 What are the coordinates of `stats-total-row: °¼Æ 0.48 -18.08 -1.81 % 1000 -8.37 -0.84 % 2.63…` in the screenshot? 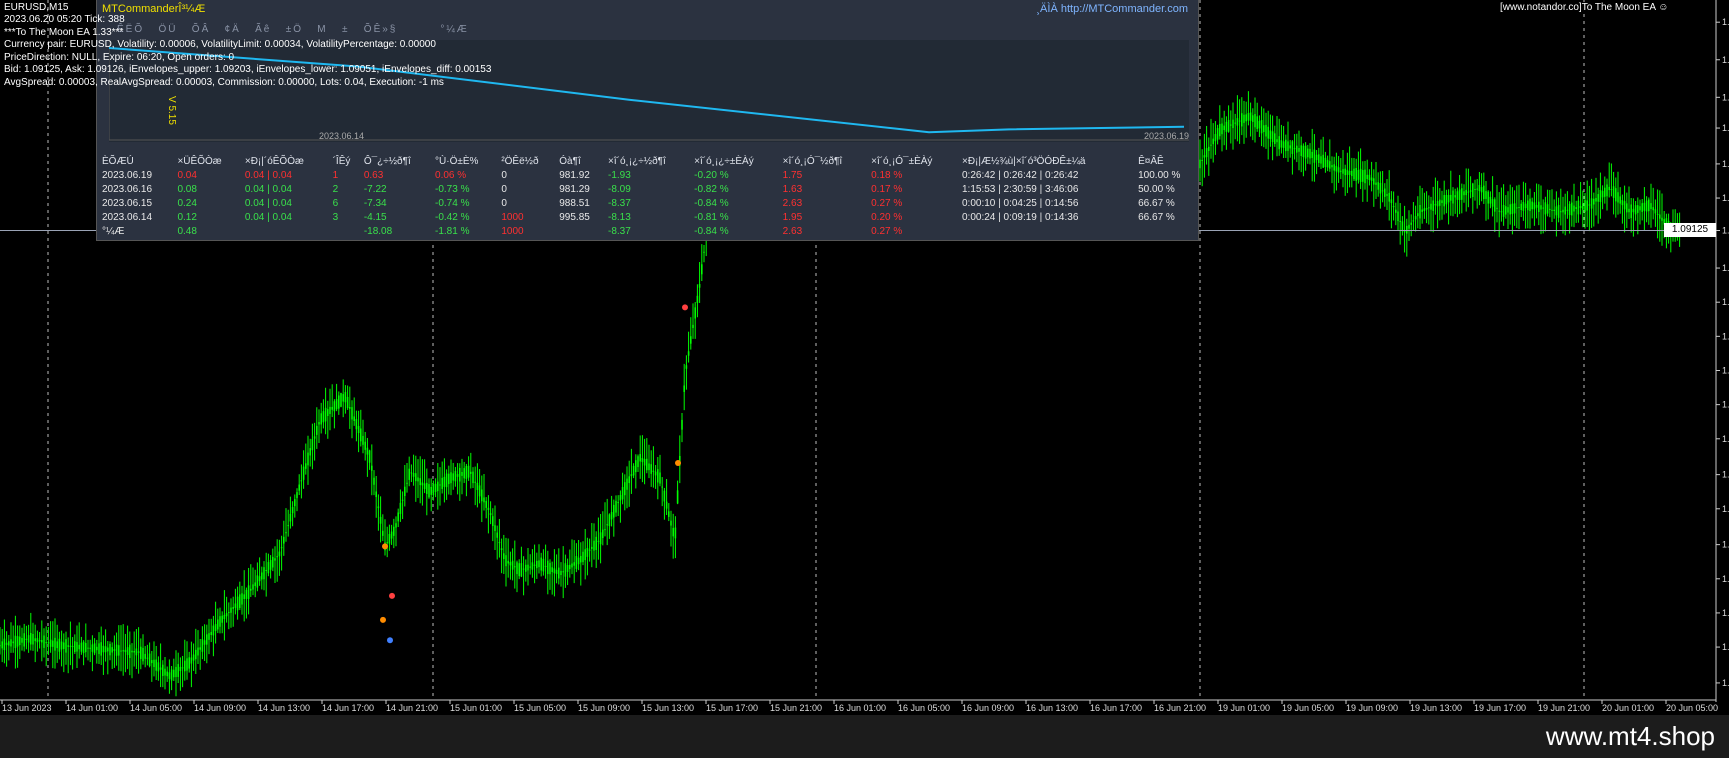 It's located at (647, 232).